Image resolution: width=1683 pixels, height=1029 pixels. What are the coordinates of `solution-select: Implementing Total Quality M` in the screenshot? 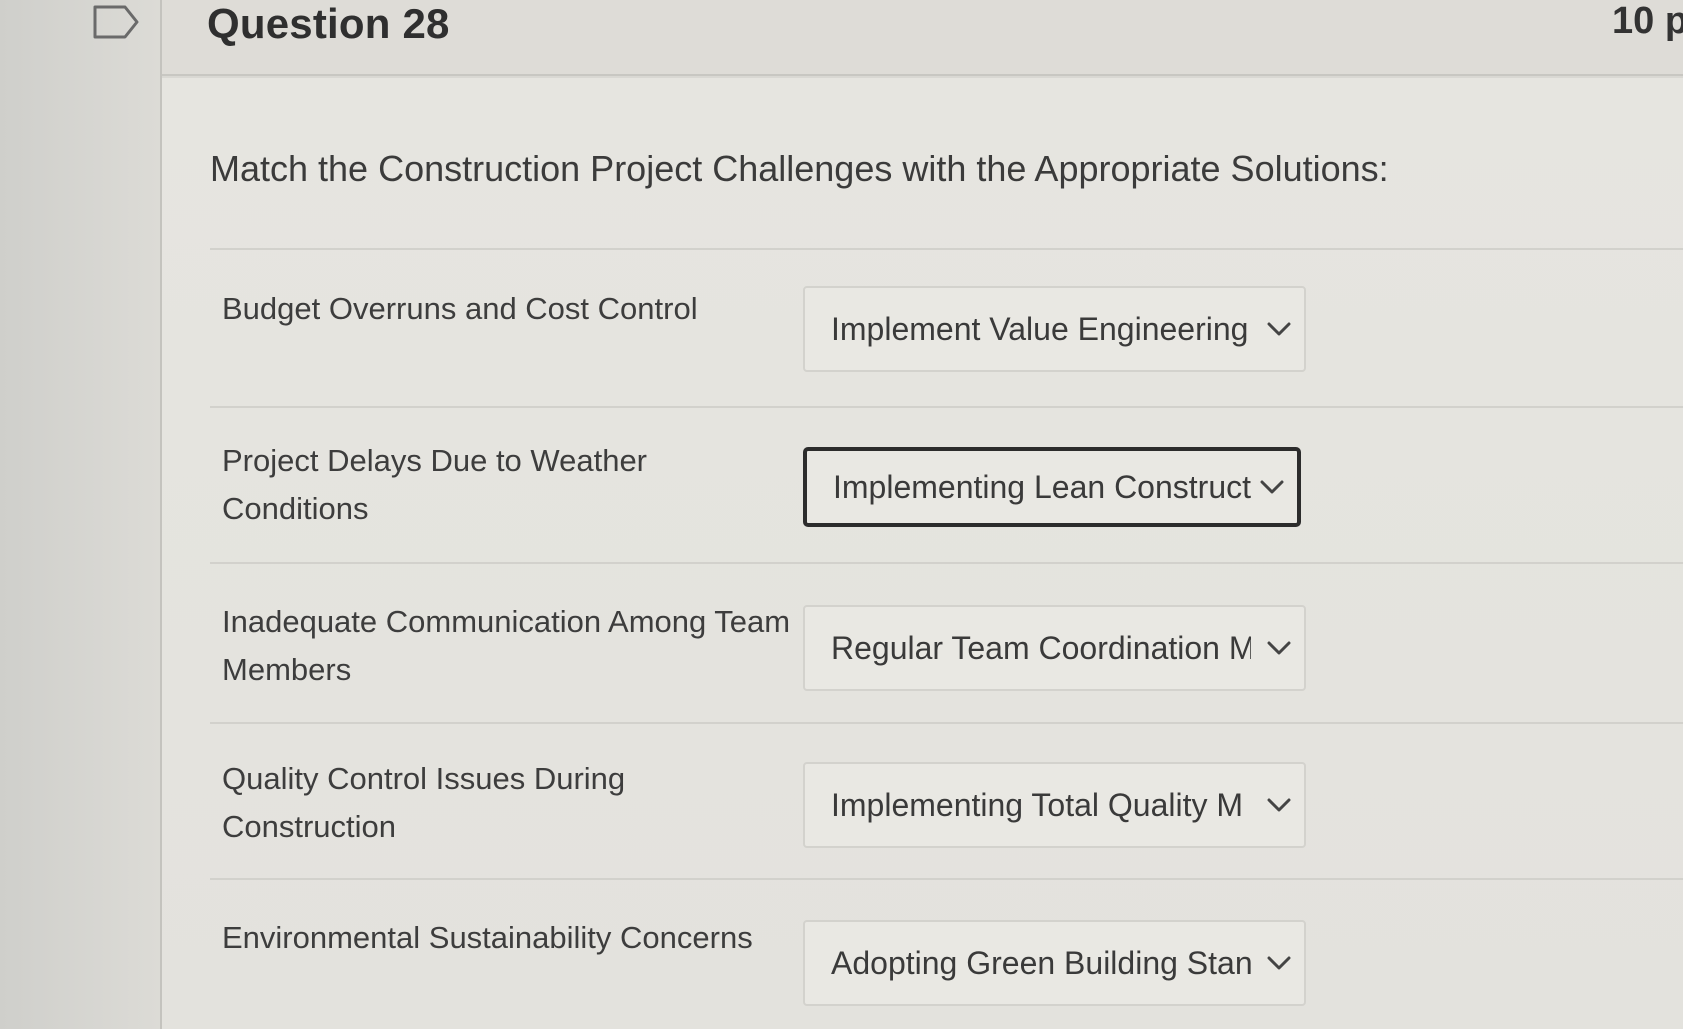 It's located at (1054, 805).